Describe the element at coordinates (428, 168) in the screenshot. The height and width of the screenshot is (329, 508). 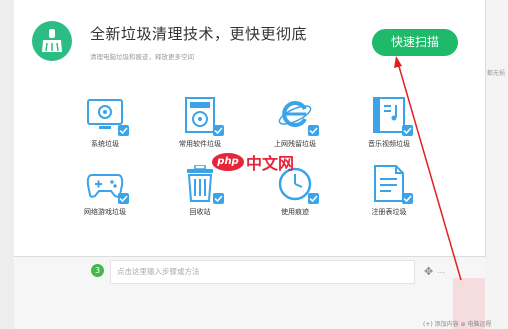
I see `red-annotation-arrow` at that location.